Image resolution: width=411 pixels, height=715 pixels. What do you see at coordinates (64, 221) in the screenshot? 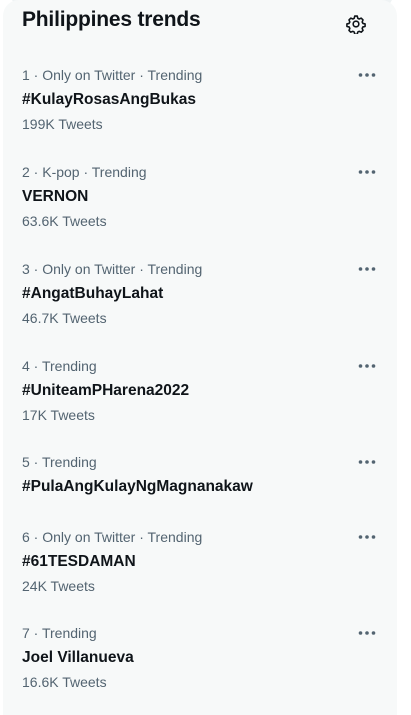
I see `trend-tweet-count: 63.6K Tweets` at bounding box center [64, 221].